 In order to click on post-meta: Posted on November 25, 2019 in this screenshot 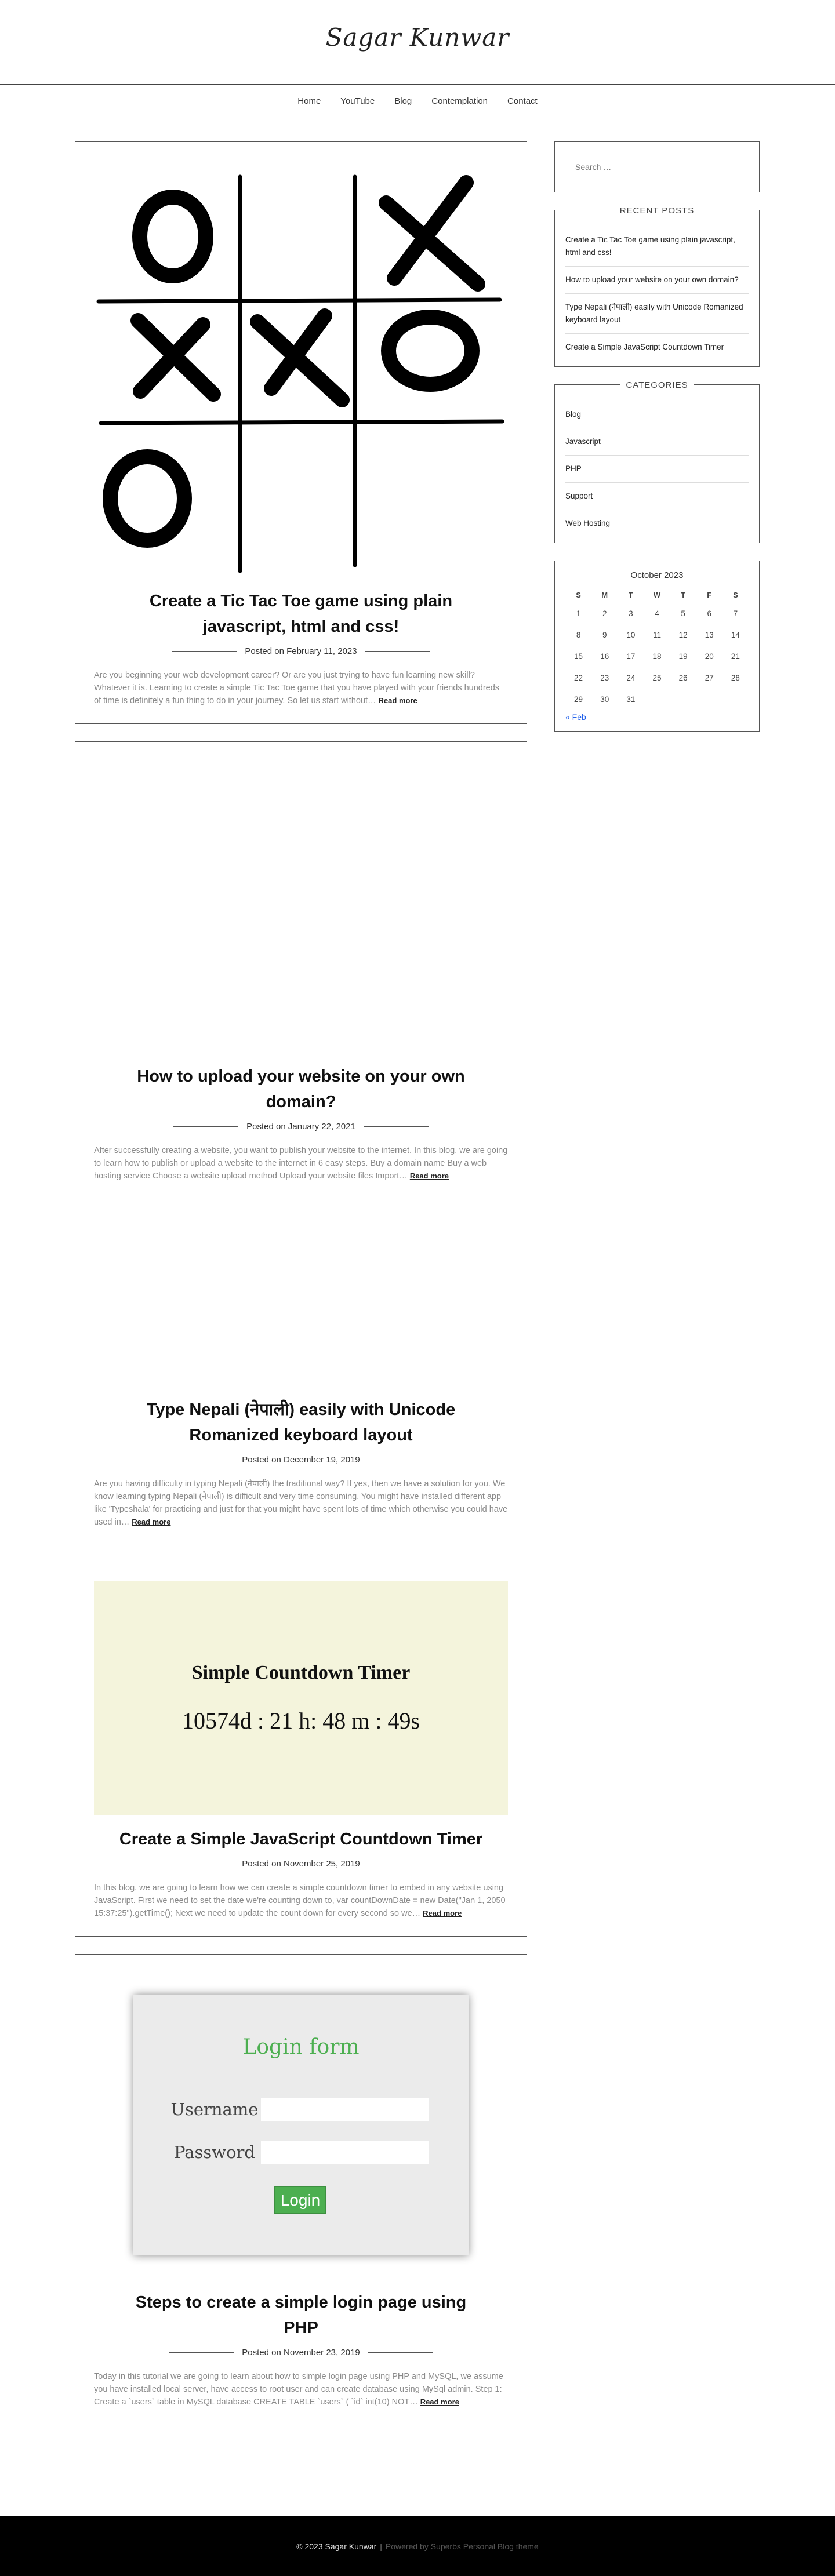, I will do `click(301, 1864)`.